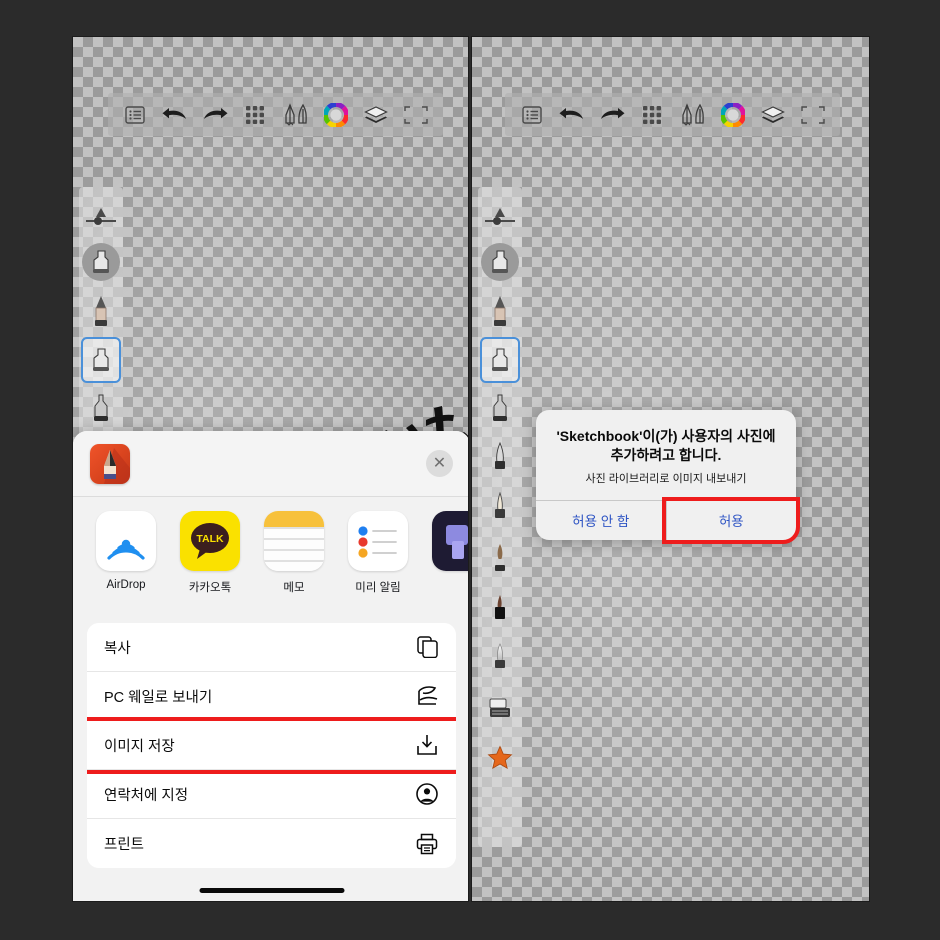 This screenshot has height=940, width=940. Describe the element at coordinates (271, 794) in the screenshot. I see `action-row-assign-to-contact: 연락처에 지정` at that location.